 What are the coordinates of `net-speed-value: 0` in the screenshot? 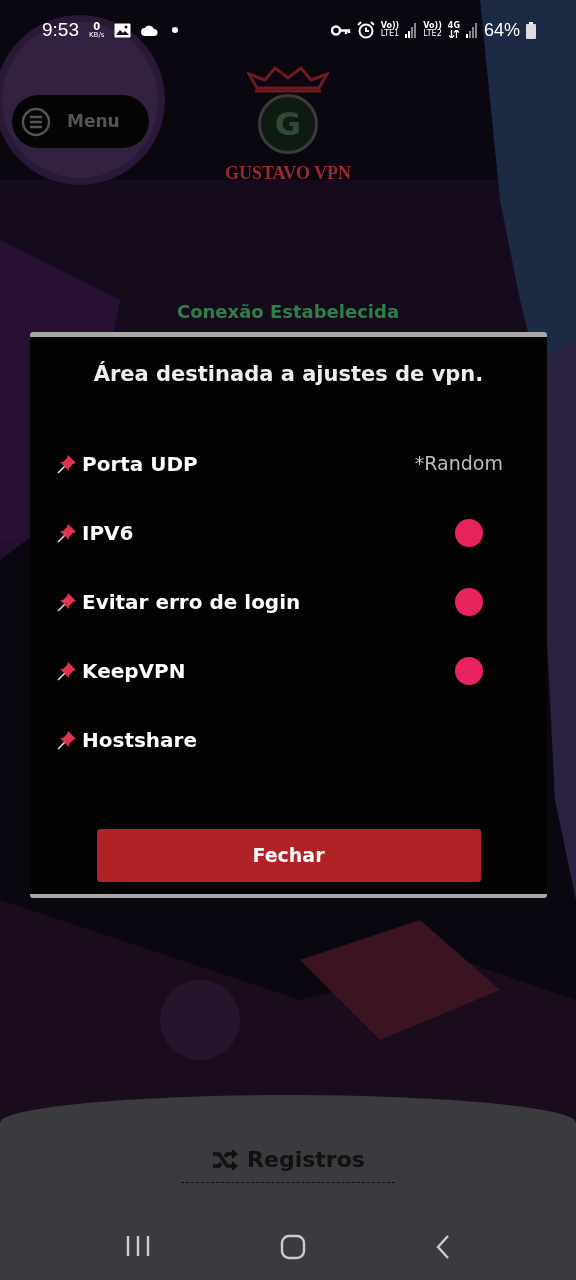 It's located at (97, 26).